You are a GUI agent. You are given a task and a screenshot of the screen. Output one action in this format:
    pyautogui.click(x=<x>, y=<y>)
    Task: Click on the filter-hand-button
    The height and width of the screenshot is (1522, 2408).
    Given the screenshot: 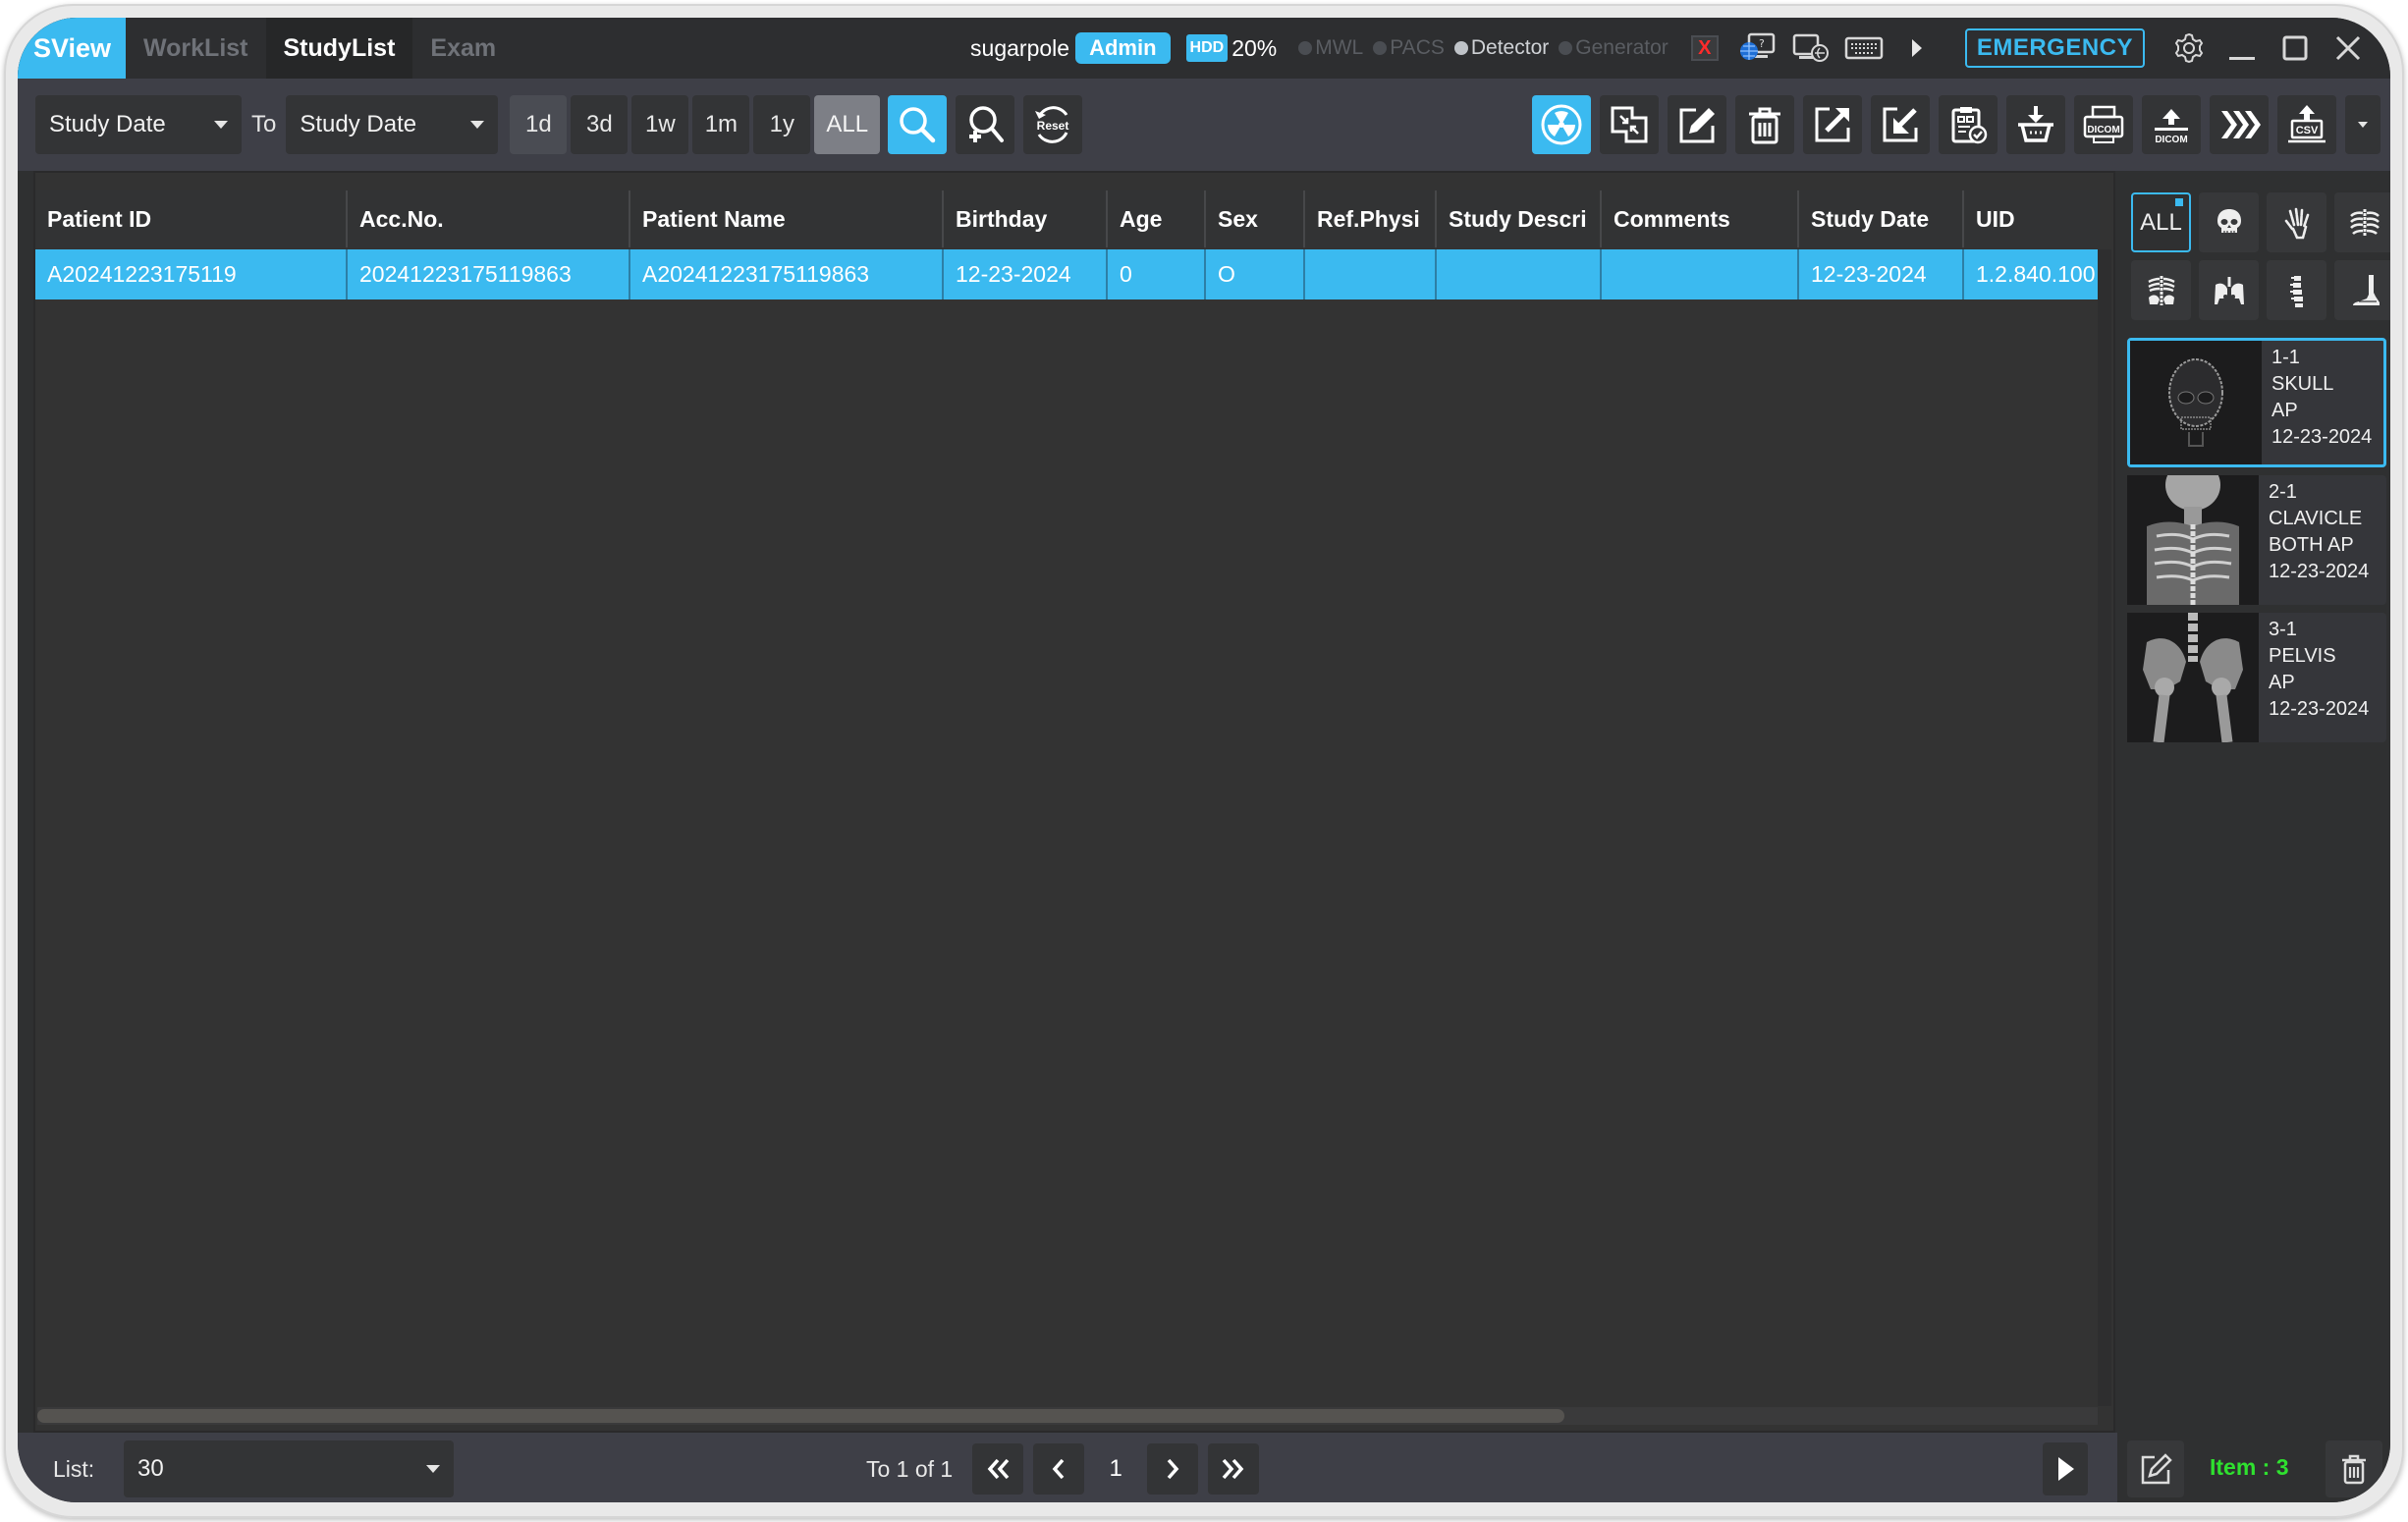 What is the action you would take?
    pyautogui.click(x=2296, y=222)
    